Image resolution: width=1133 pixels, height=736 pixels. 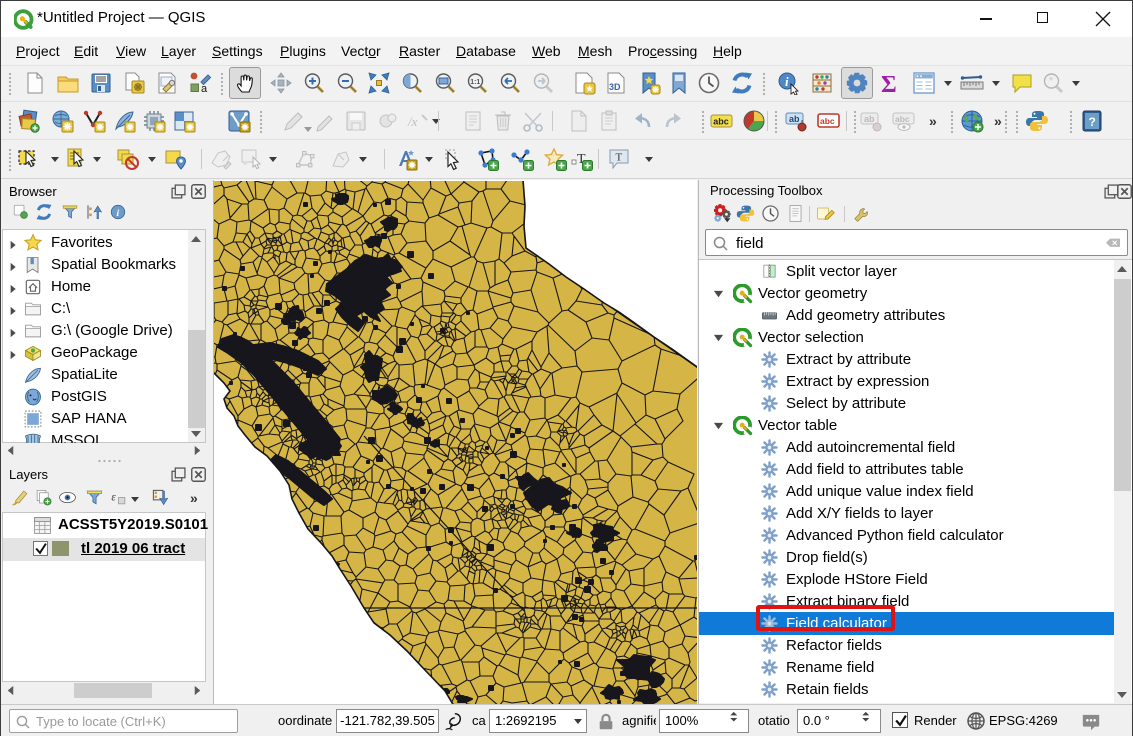 What do you see at coordinates (619, 158) in the screenshot?
I see `svg-text: T` at bounding box center [619, 158].